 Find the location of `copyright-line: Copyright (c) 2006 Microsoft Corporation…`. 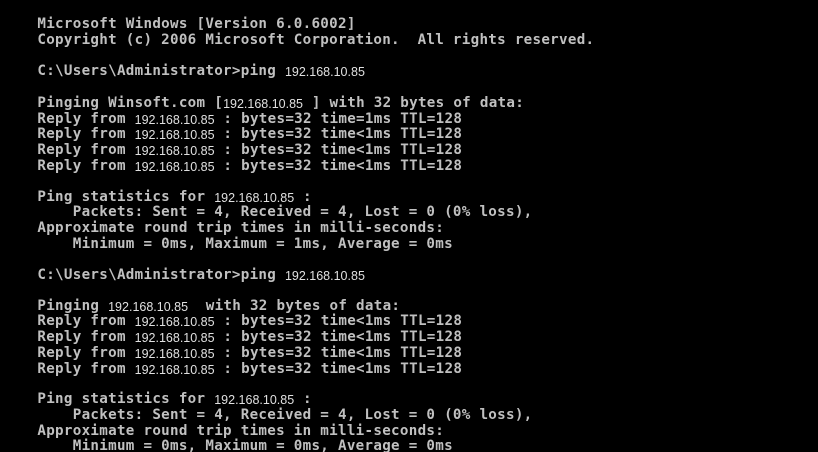

copyright-line: Copyright (c) 2006 Microsoft Corporation… is located at coordinates (298, 32).